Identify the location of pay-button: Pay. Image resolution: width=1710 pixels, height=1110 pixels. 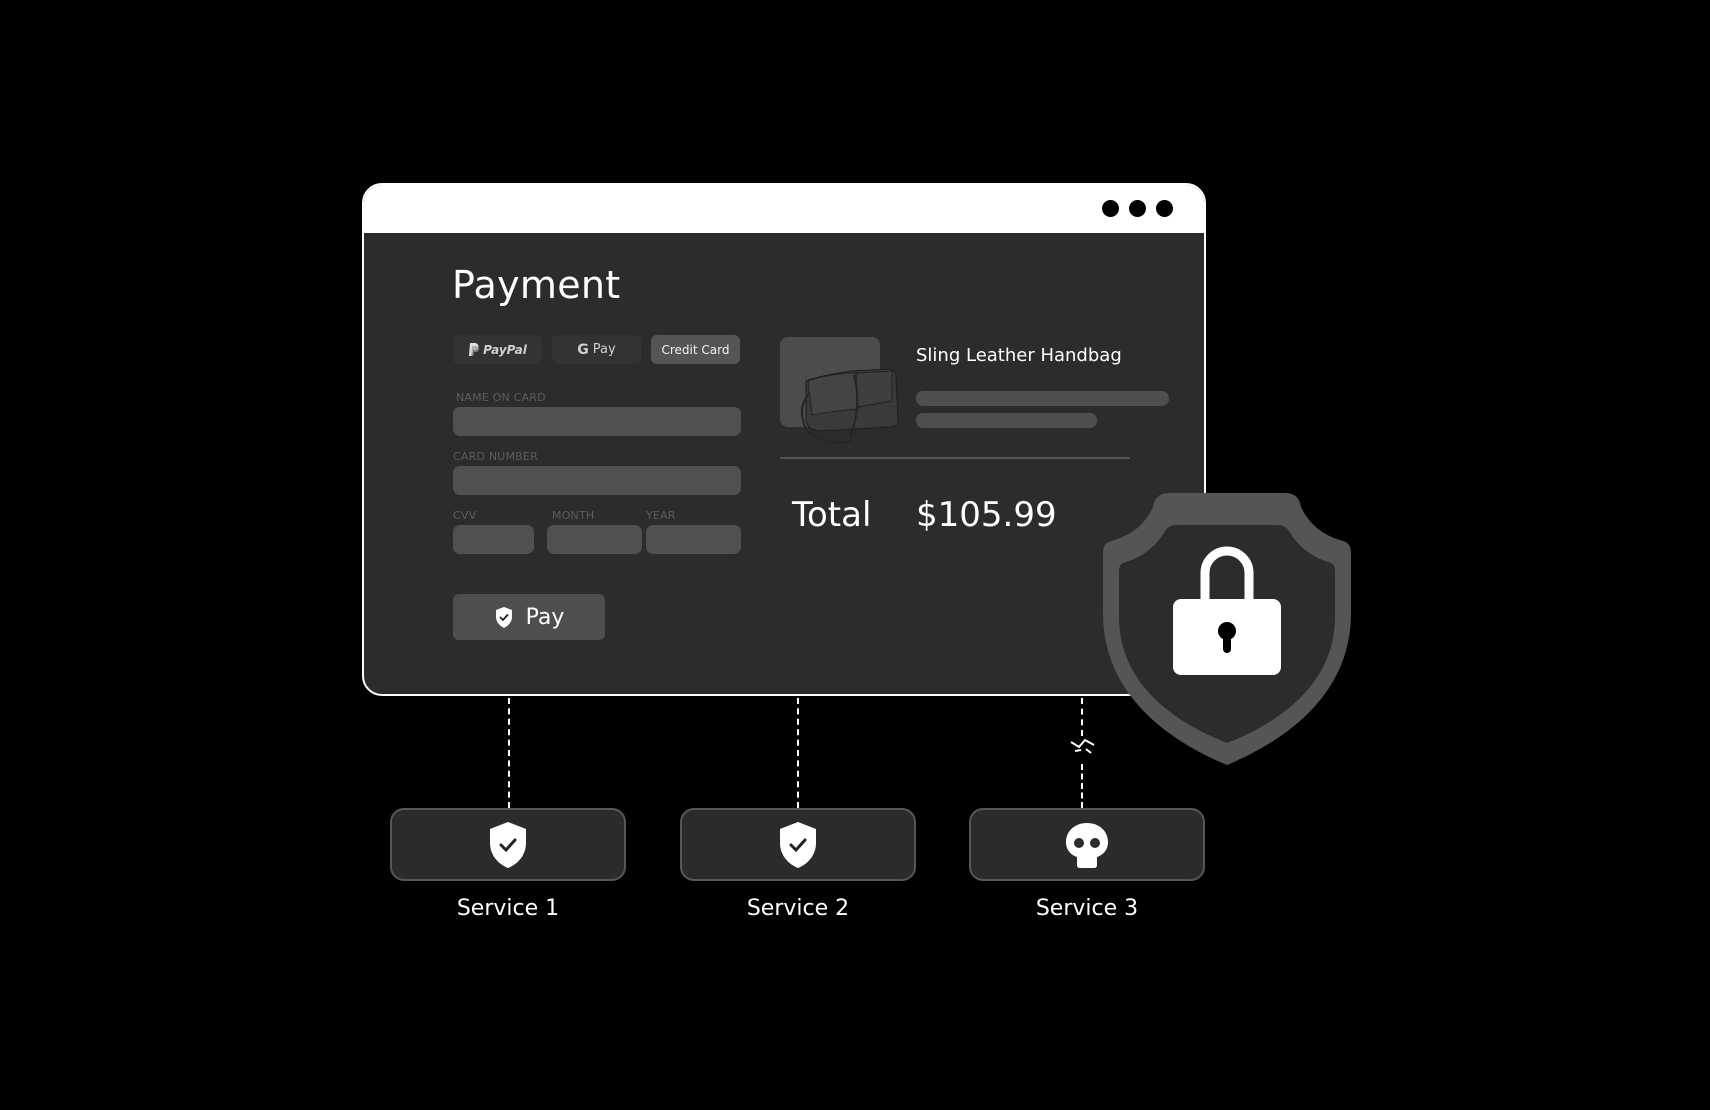
(529, 617).